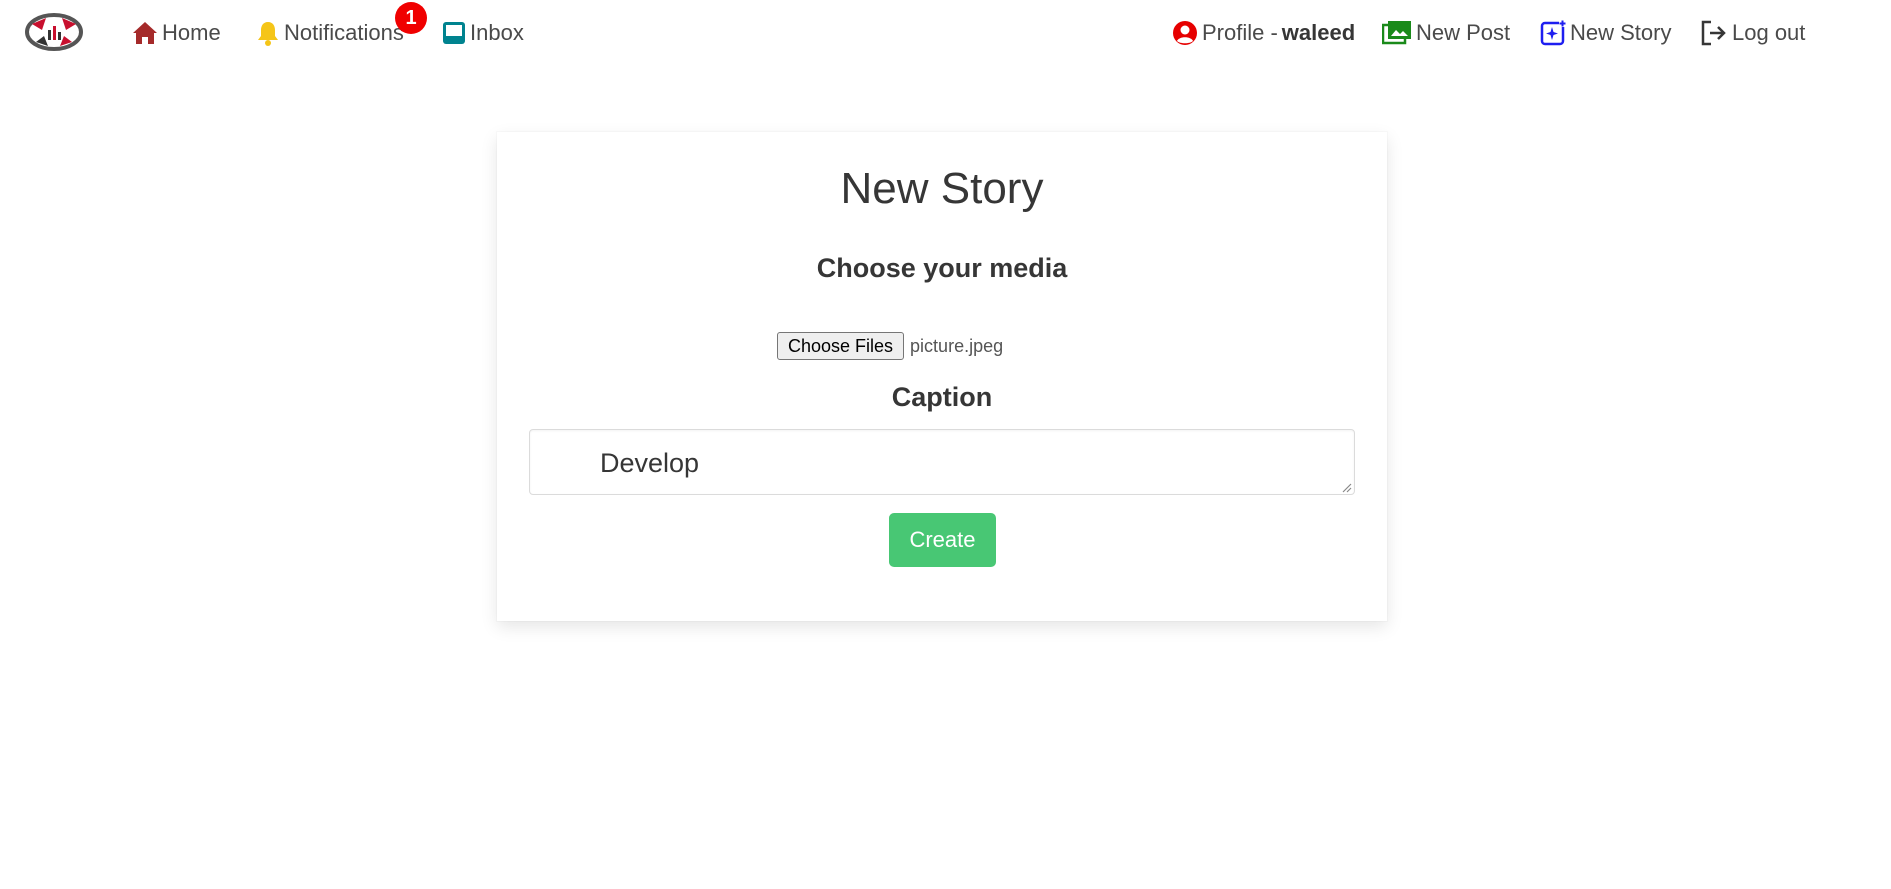  I want to click on caption-textarea: Develop, so click(942, 462).